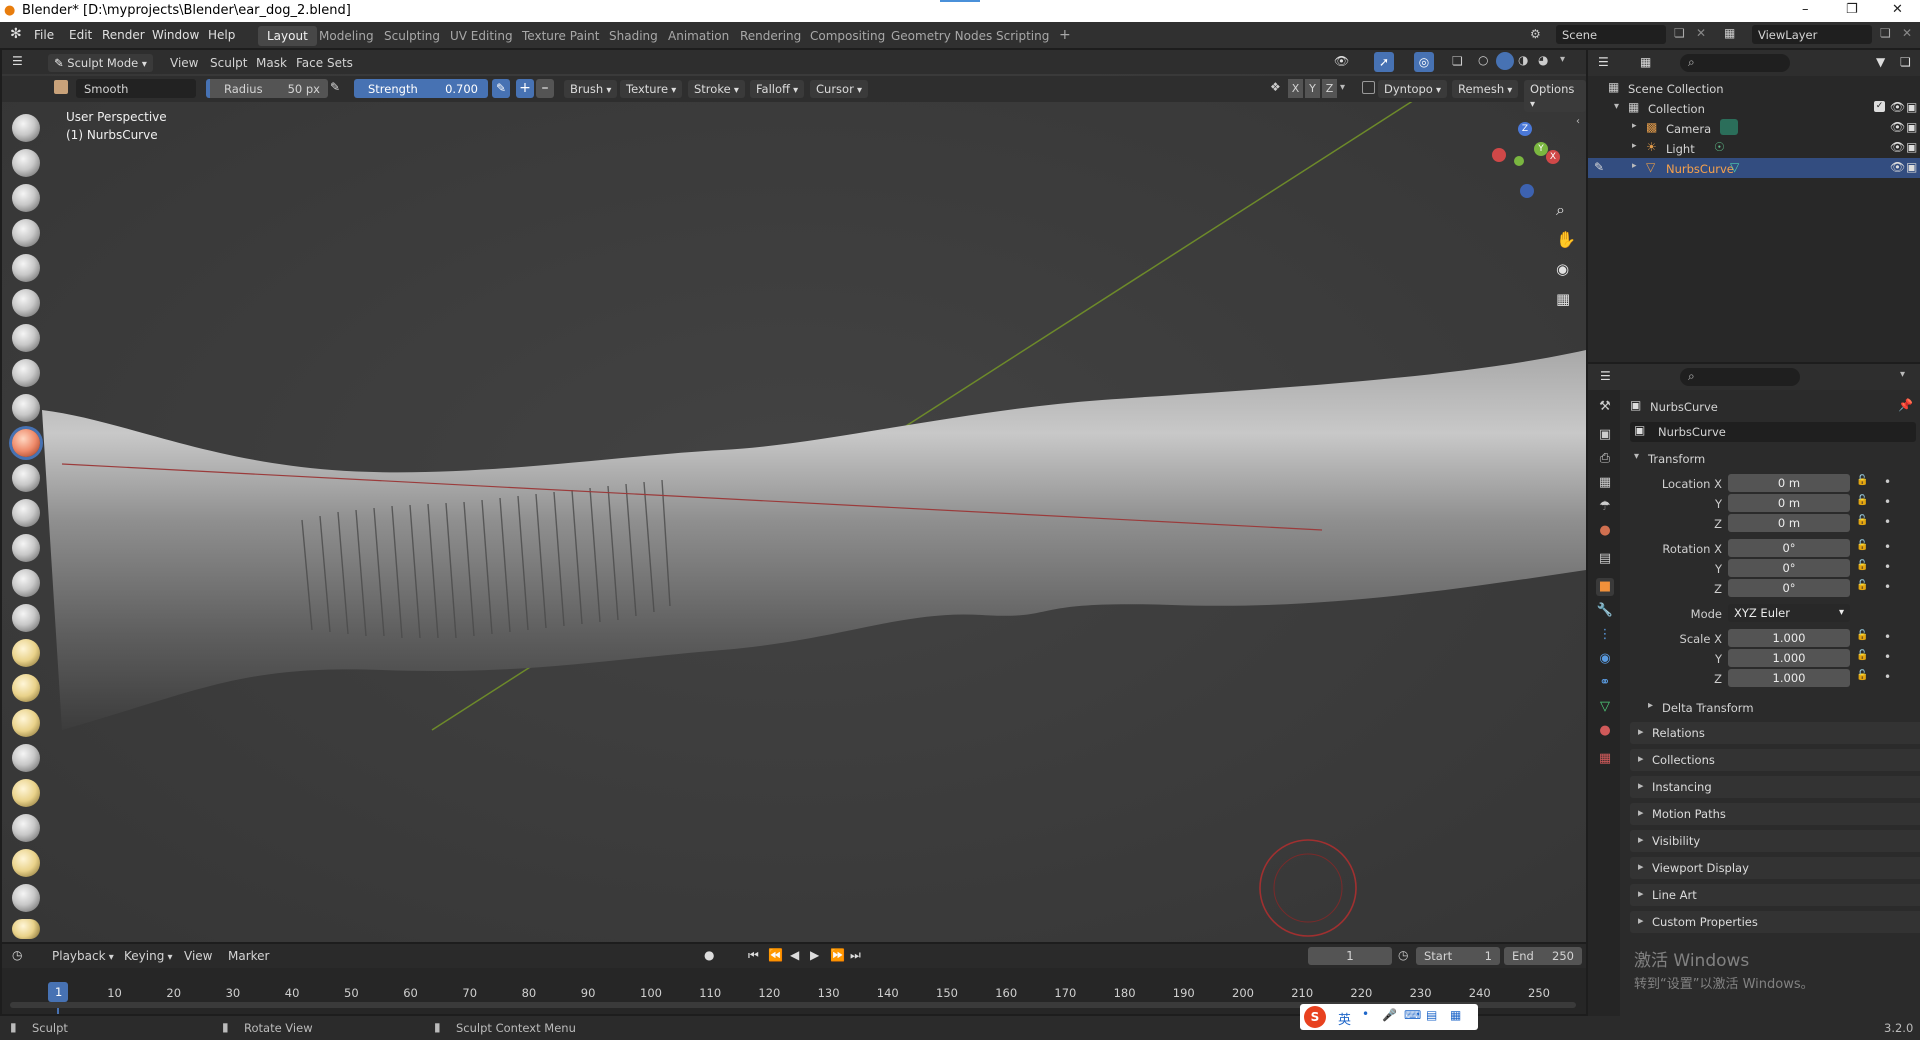  I want to click on gizmo-neg-x-axis, so click(1499, 155).